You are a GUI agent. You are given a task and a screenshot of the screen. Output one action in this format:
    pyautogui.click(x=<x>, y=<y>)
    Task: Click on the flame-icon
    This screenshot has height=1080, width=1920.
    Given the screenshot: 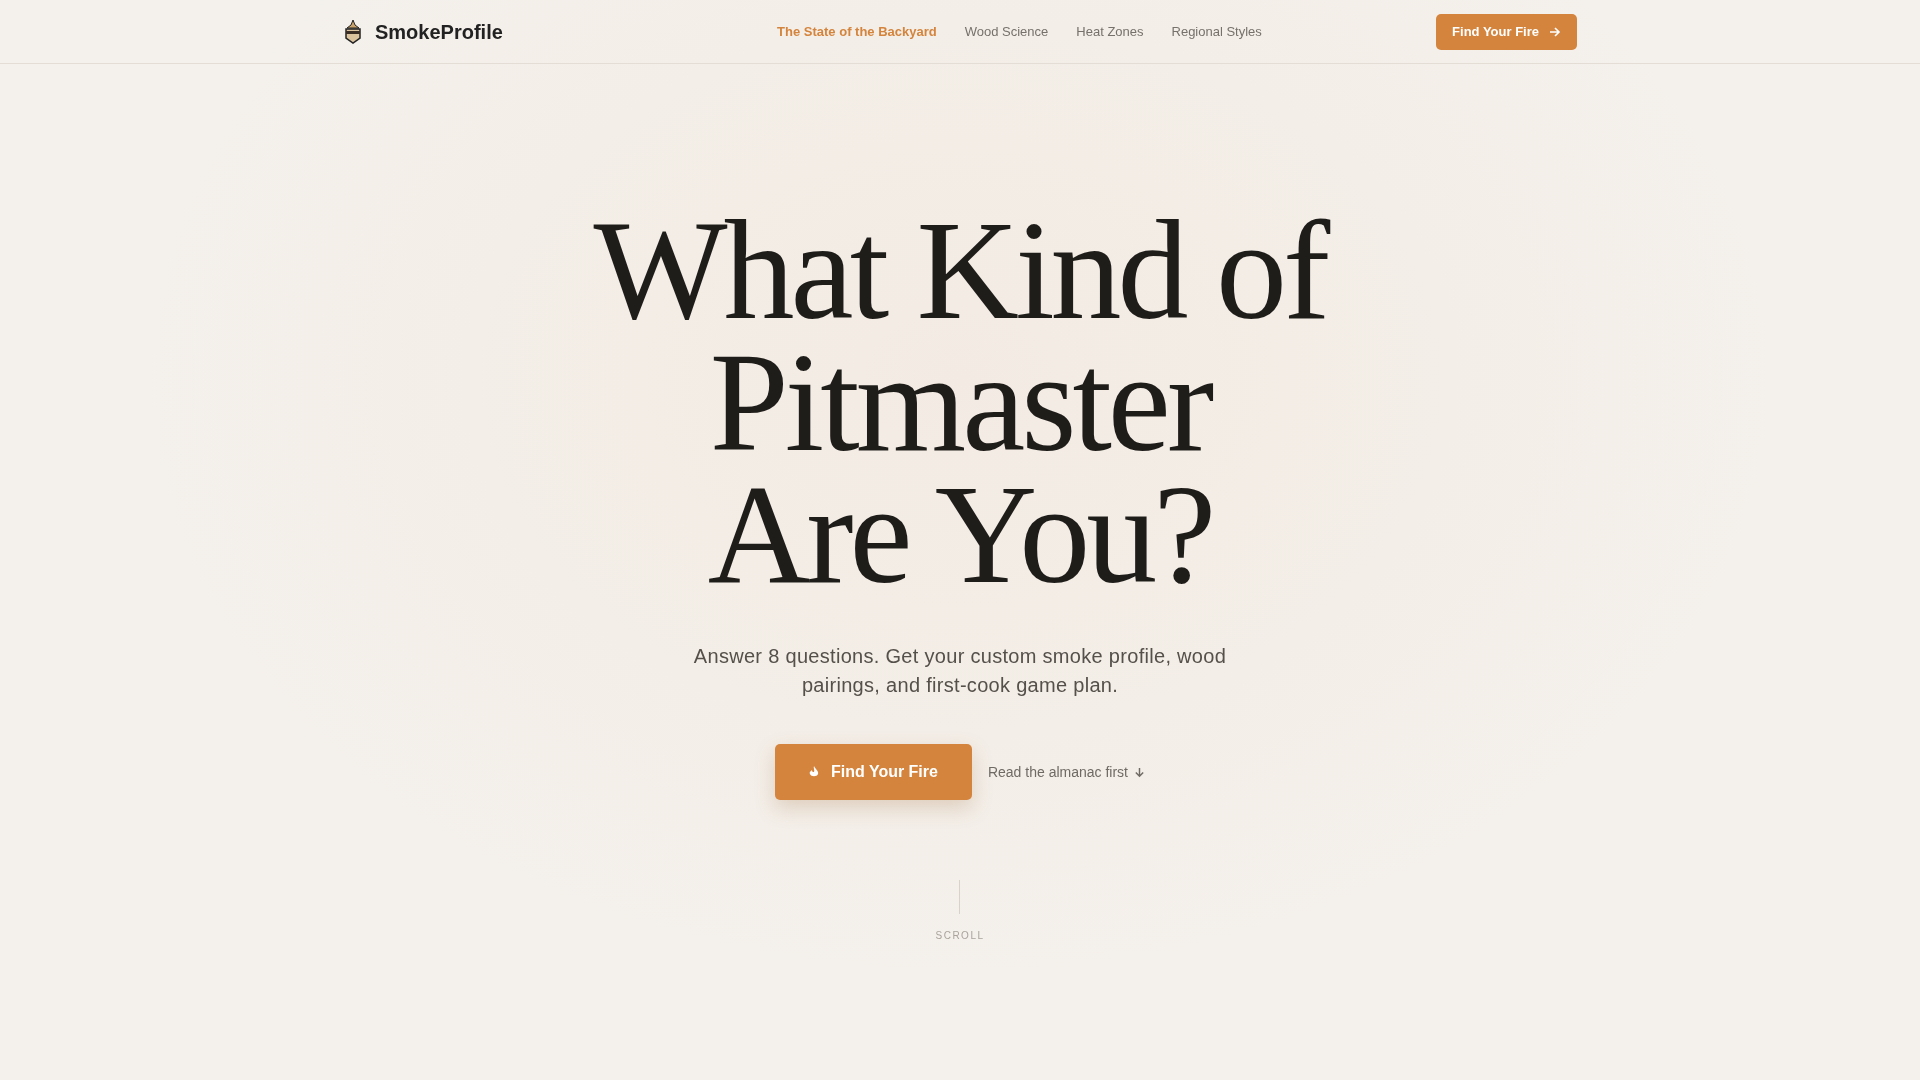 What is the action you would take?
    pyautogui.click(x=813, y=772)
    